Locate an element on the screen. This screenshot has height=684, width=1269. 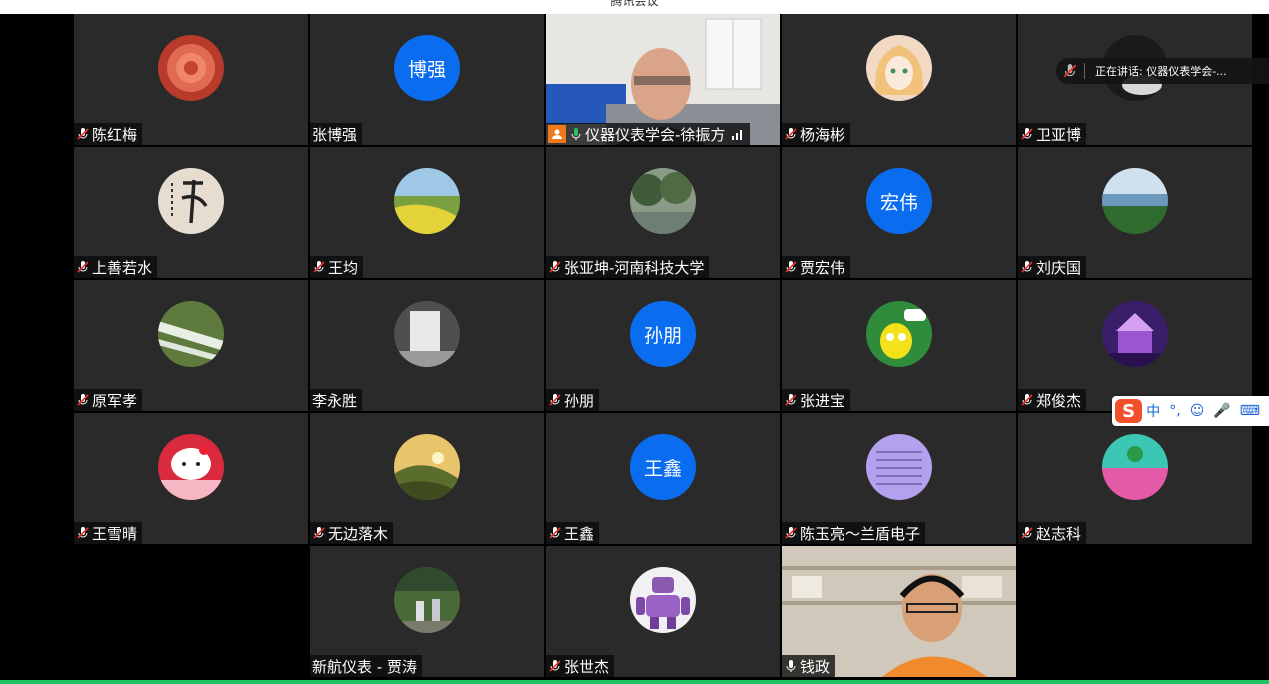
tulip-field-avatar is located at coordinates (1135, 467).